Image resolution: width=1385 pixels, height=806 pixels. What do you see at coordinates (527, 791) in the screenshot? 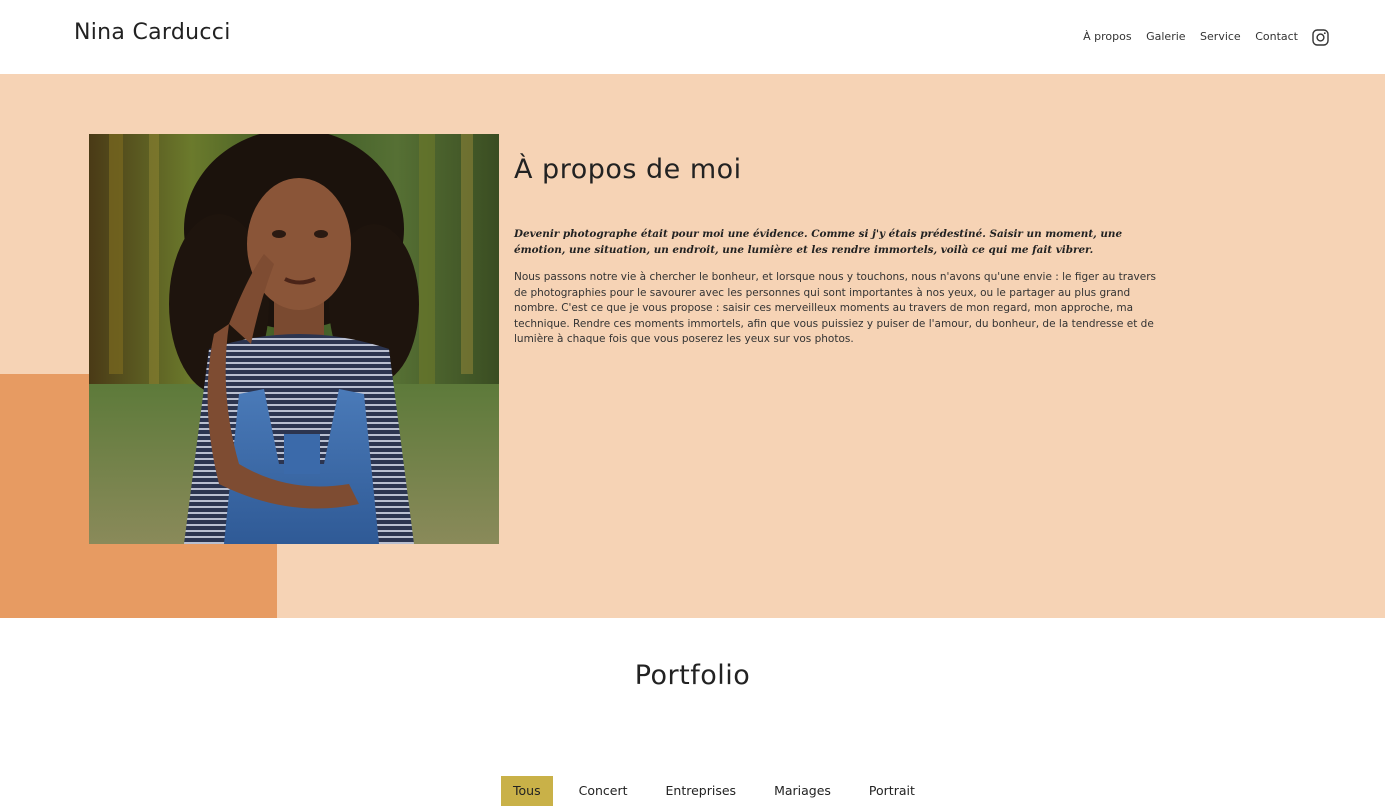
I see `filter-tous: Tous` at bounding box center [527, 791].